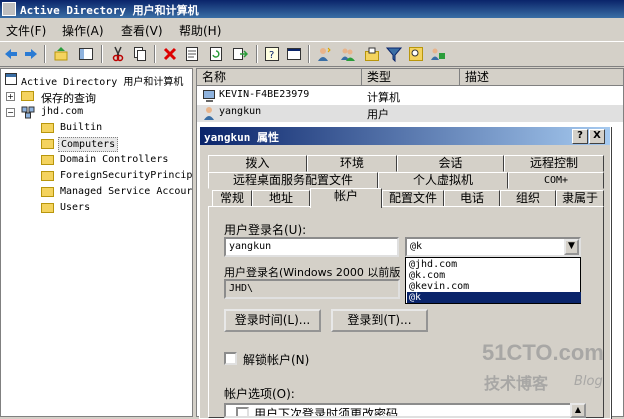  I want to click on logon-name-label: 用户登录名(U):, so click(265, 230).